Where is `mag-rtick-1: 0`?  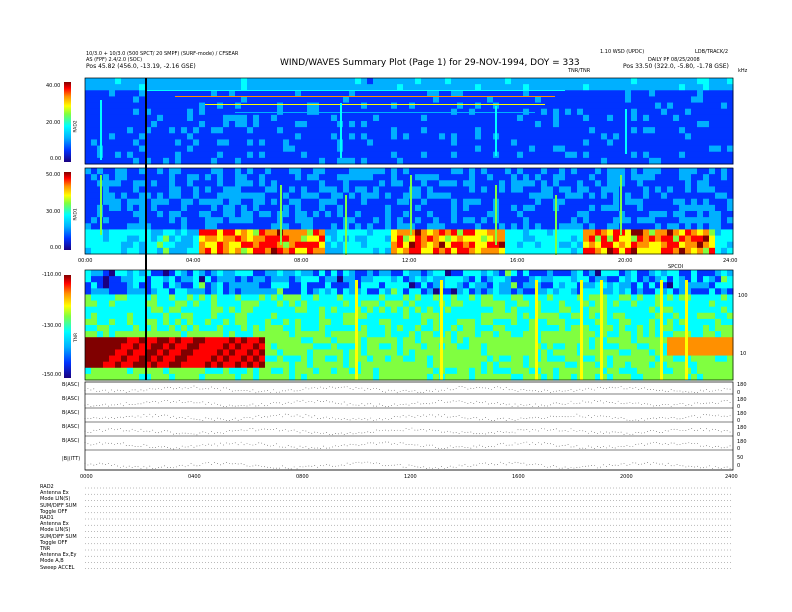
mag-rtick-1: 0 is located at coordinates (739, 393).